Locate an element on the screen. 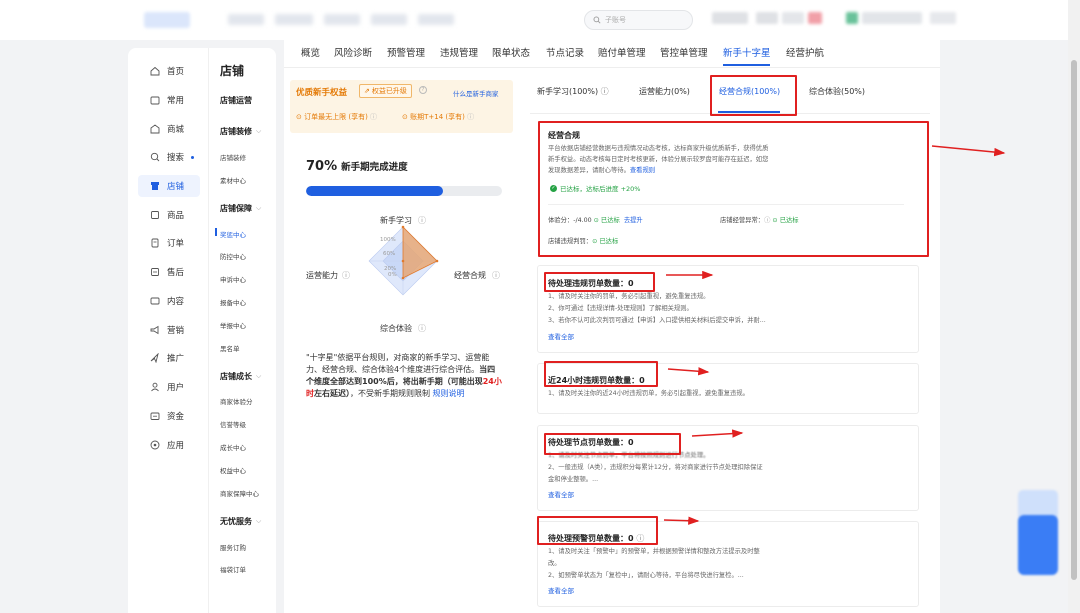  primary-nav-label: 搜索 is located at coordinates (176, 158).